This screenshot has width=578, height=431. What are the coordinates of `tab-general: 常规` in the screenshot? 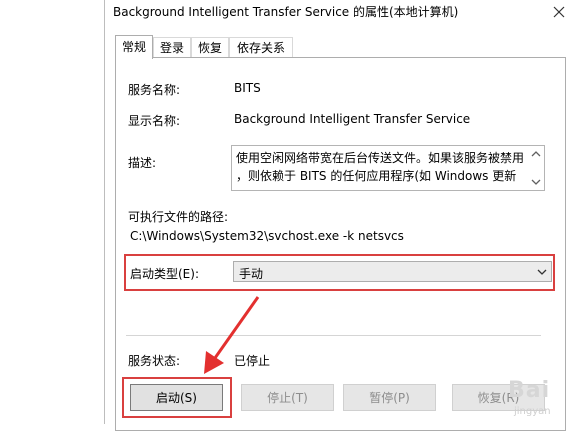 It's located at (134, 47).